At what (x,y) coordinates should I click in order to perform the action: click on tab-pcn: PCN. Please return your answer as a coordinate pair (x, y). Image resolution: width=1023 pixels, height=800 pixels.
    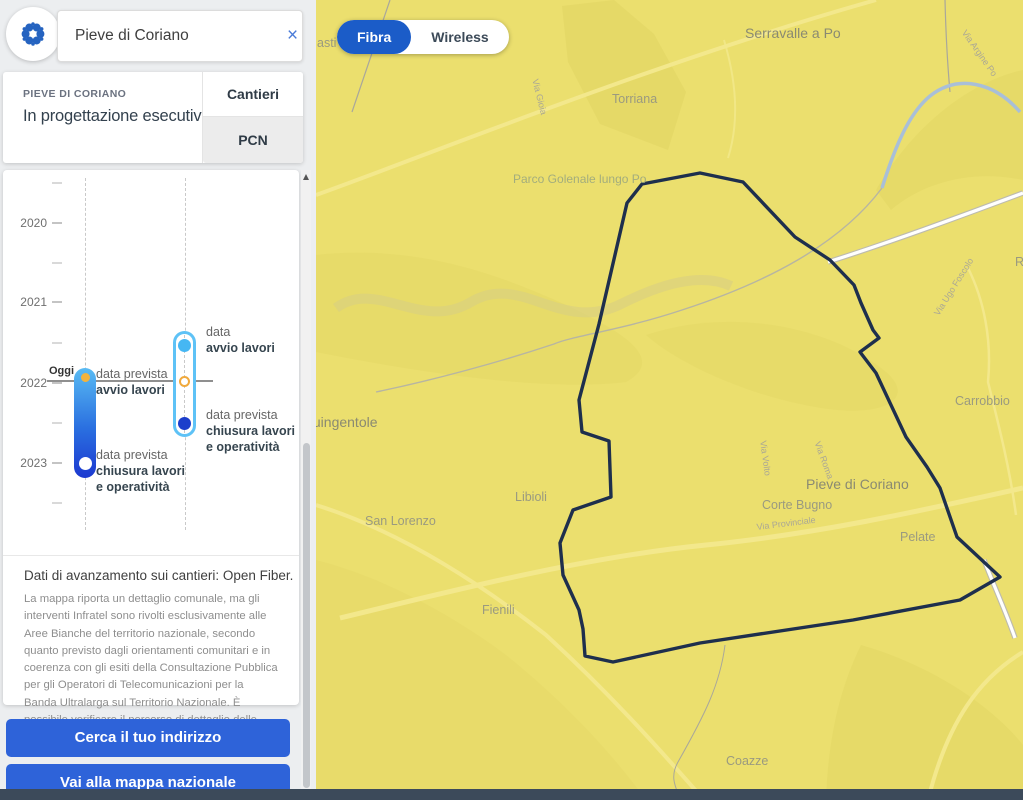
    Looking at the image, I should click on (253, 140).